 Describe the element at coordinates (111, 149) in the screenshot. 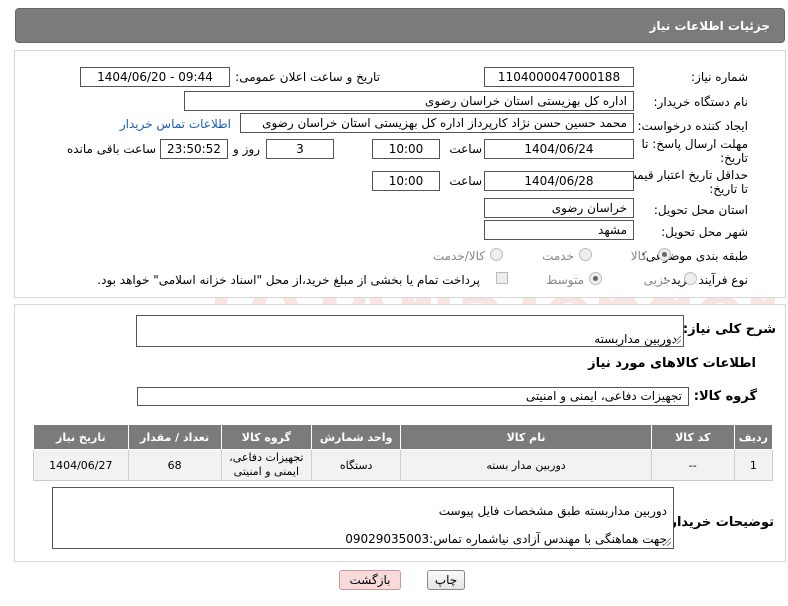

I see `remaining-time-label: ساعت باقی مانده` at that location.